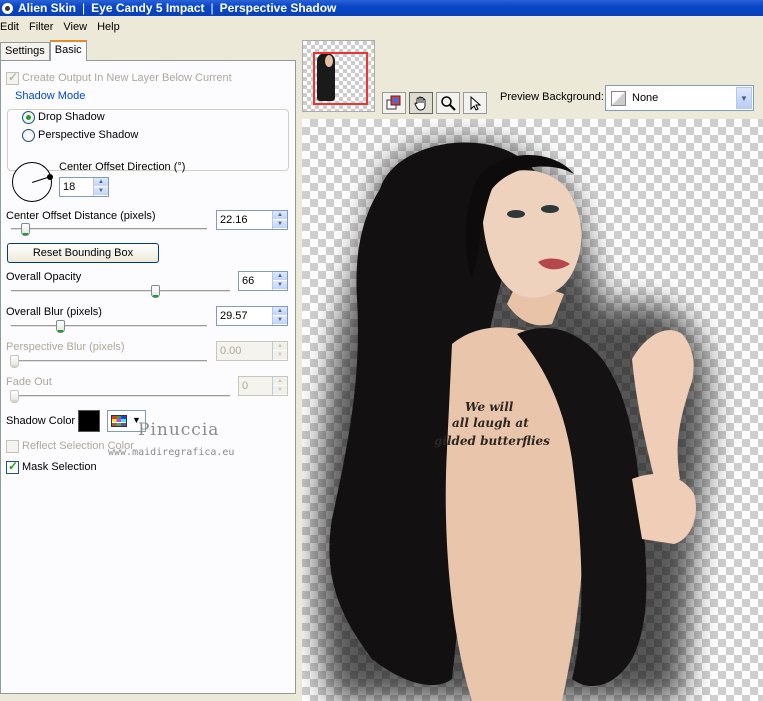 The height and width of the screenshot is (701, 763). I want to click on title-product: Eye Candy 5 Impact, so click(148, 8).